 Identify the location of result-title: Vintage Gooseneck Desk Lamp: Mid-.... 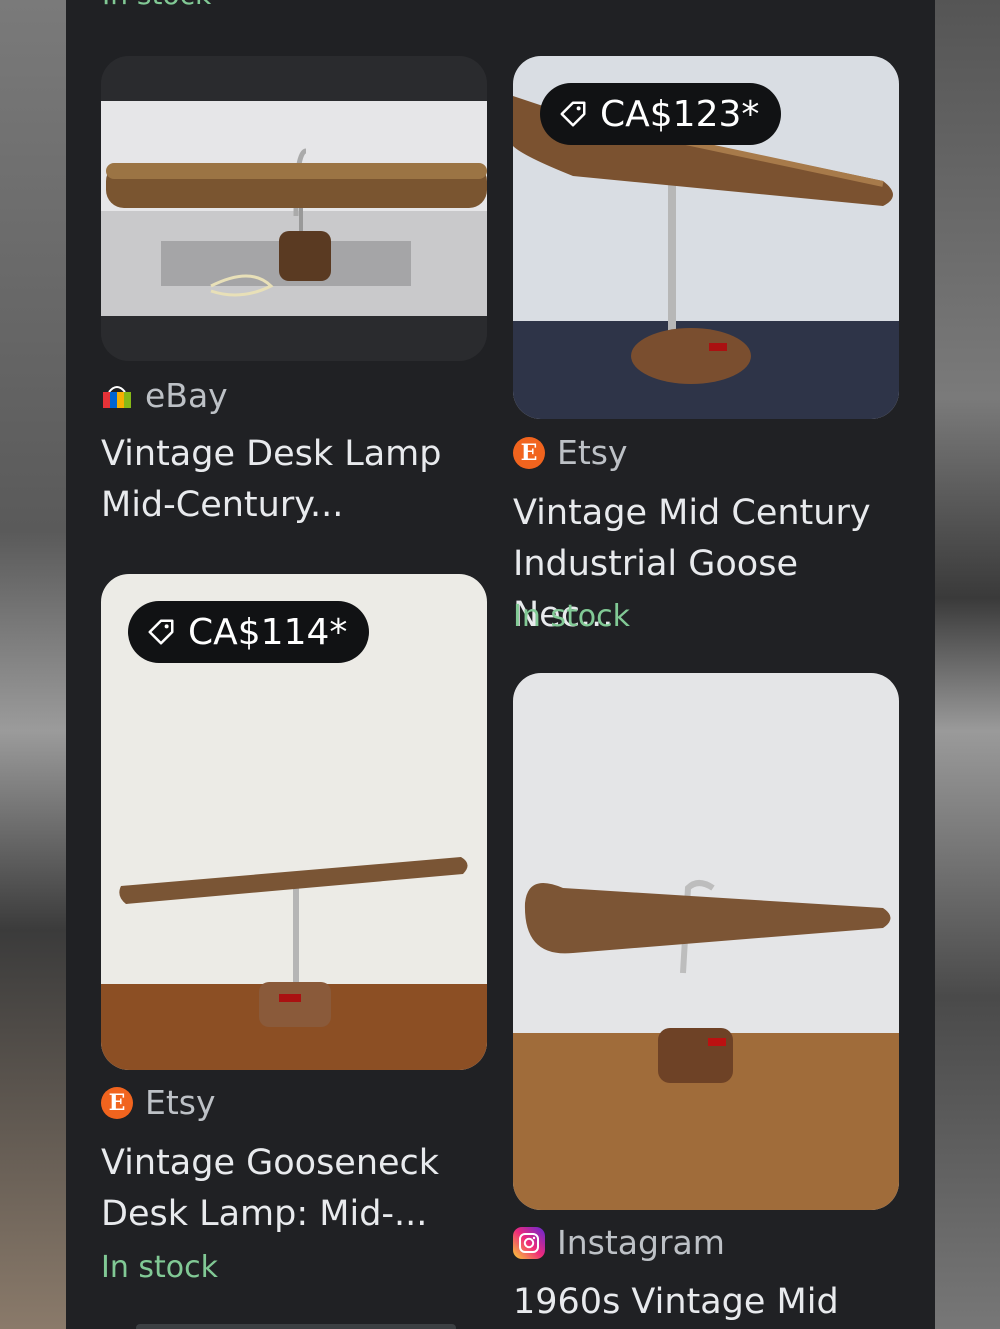
(294, 1189).